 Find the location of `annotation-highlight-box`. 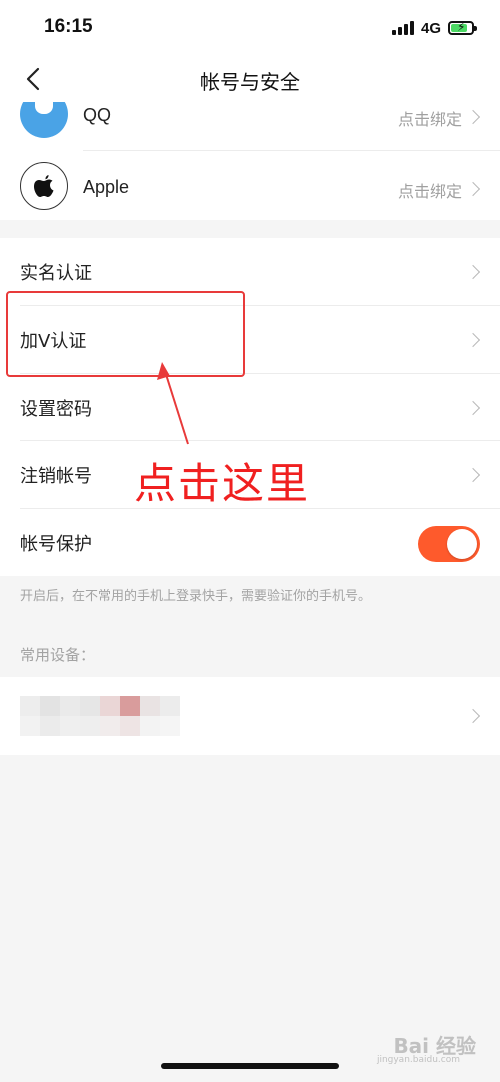

annotation-highlight-box is located at coordinates (125, 334).